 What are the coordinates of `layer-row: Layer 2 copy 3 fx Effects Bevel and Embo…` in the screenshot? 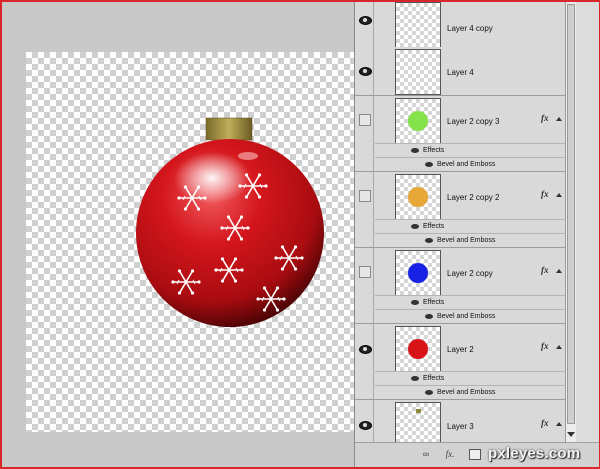 It's located at (460, 134).